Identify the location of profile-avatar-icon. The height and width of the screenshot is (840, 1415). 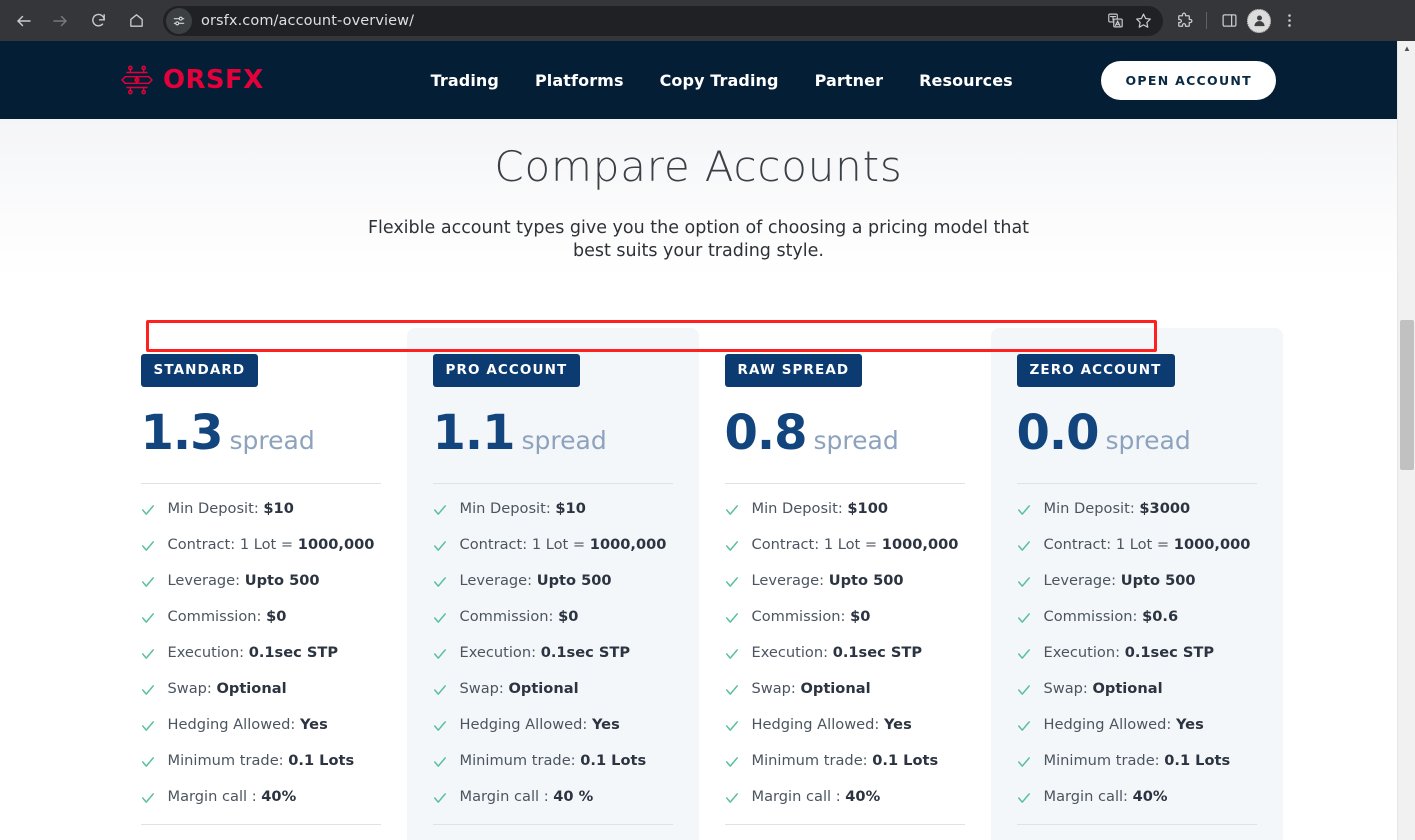
(1259, 21).